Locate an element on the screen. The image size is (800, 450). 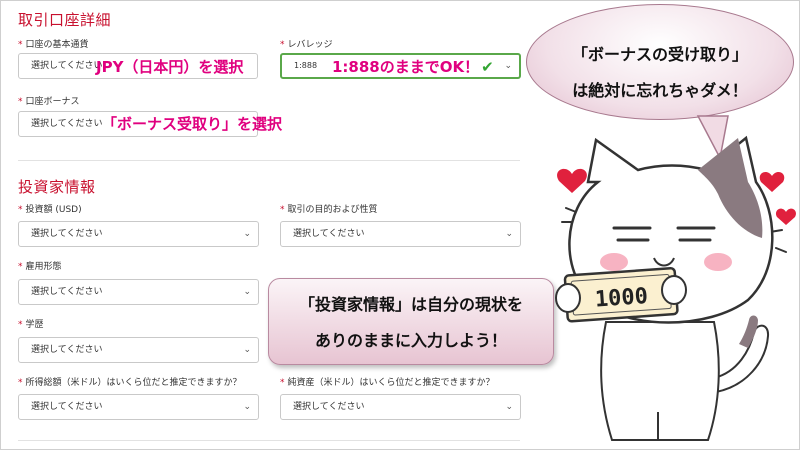
investment-amount-value: 選択してください is located at coordinates (67, 234).